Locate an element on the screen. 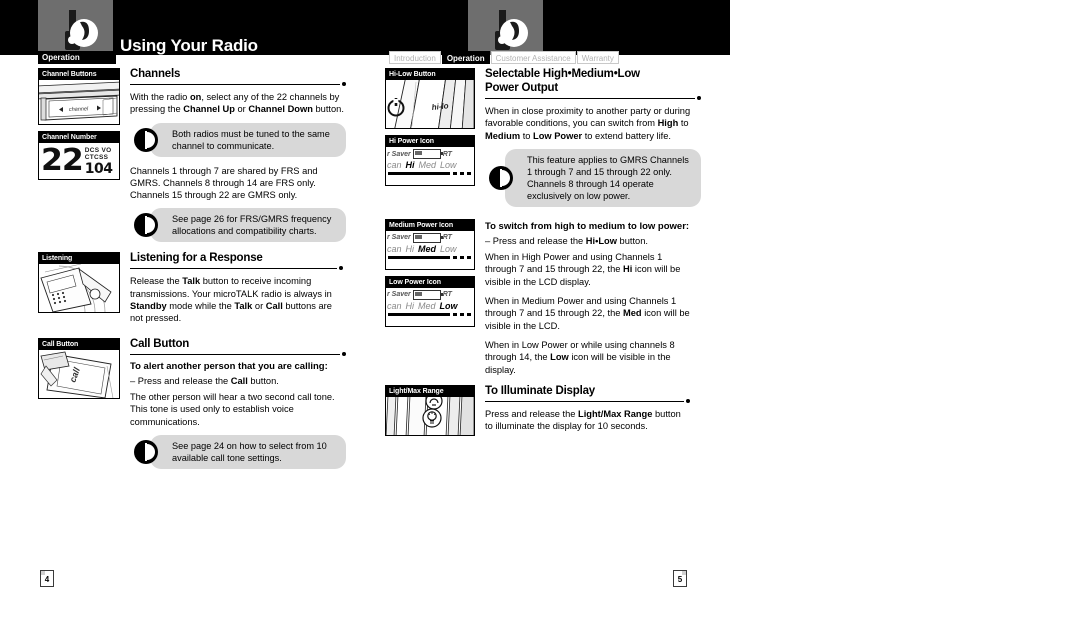 The width and height of the screenshot is (1080, 621). text-bold: Medium is located at coordinates (503, 135).